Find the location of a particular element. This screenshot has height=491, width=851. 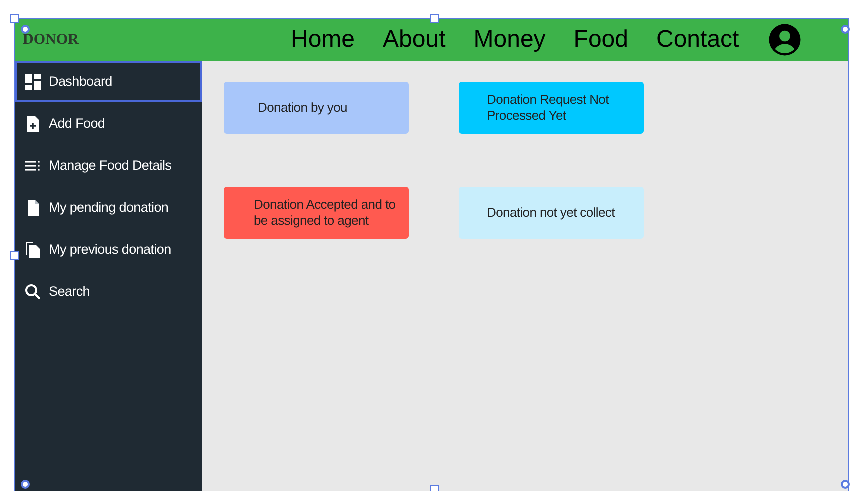

nav-link: Food is located at coordinates (601, 40).